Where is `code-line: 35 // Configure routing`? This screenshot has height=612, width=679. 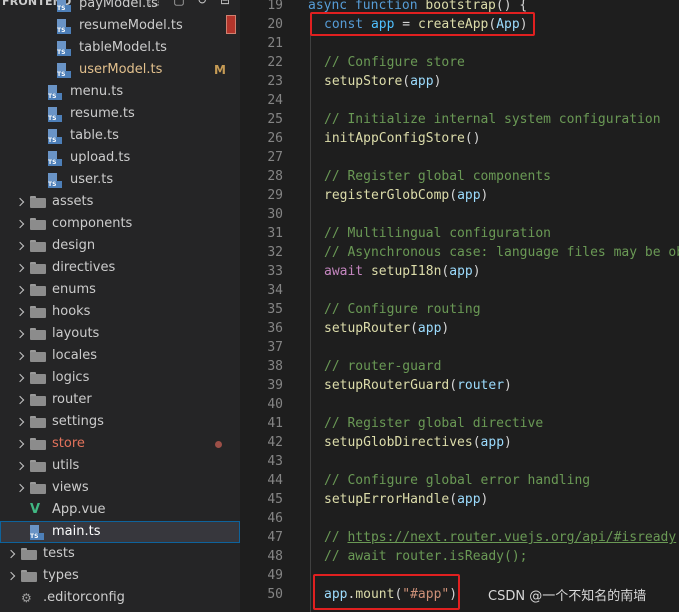 code-line: 35 // Configure routing is located at coordinates (459, 309).